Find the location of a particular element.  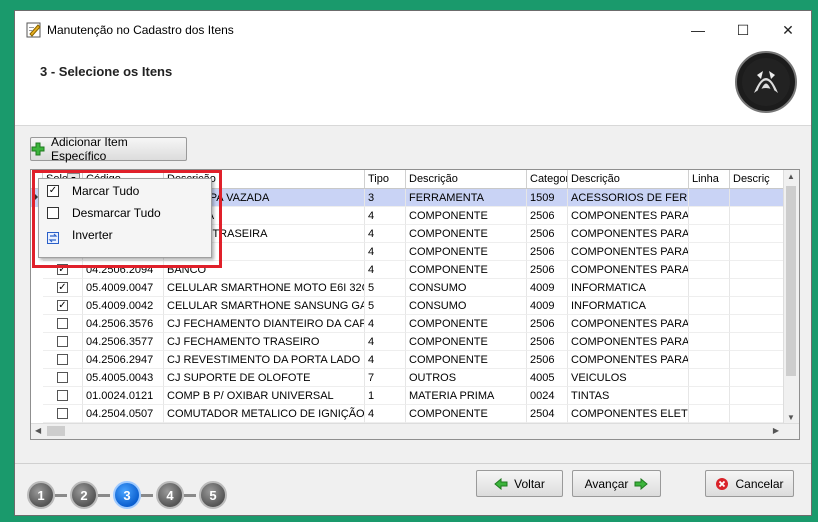

minimize-icon: — is located at coordinates (698, 30).